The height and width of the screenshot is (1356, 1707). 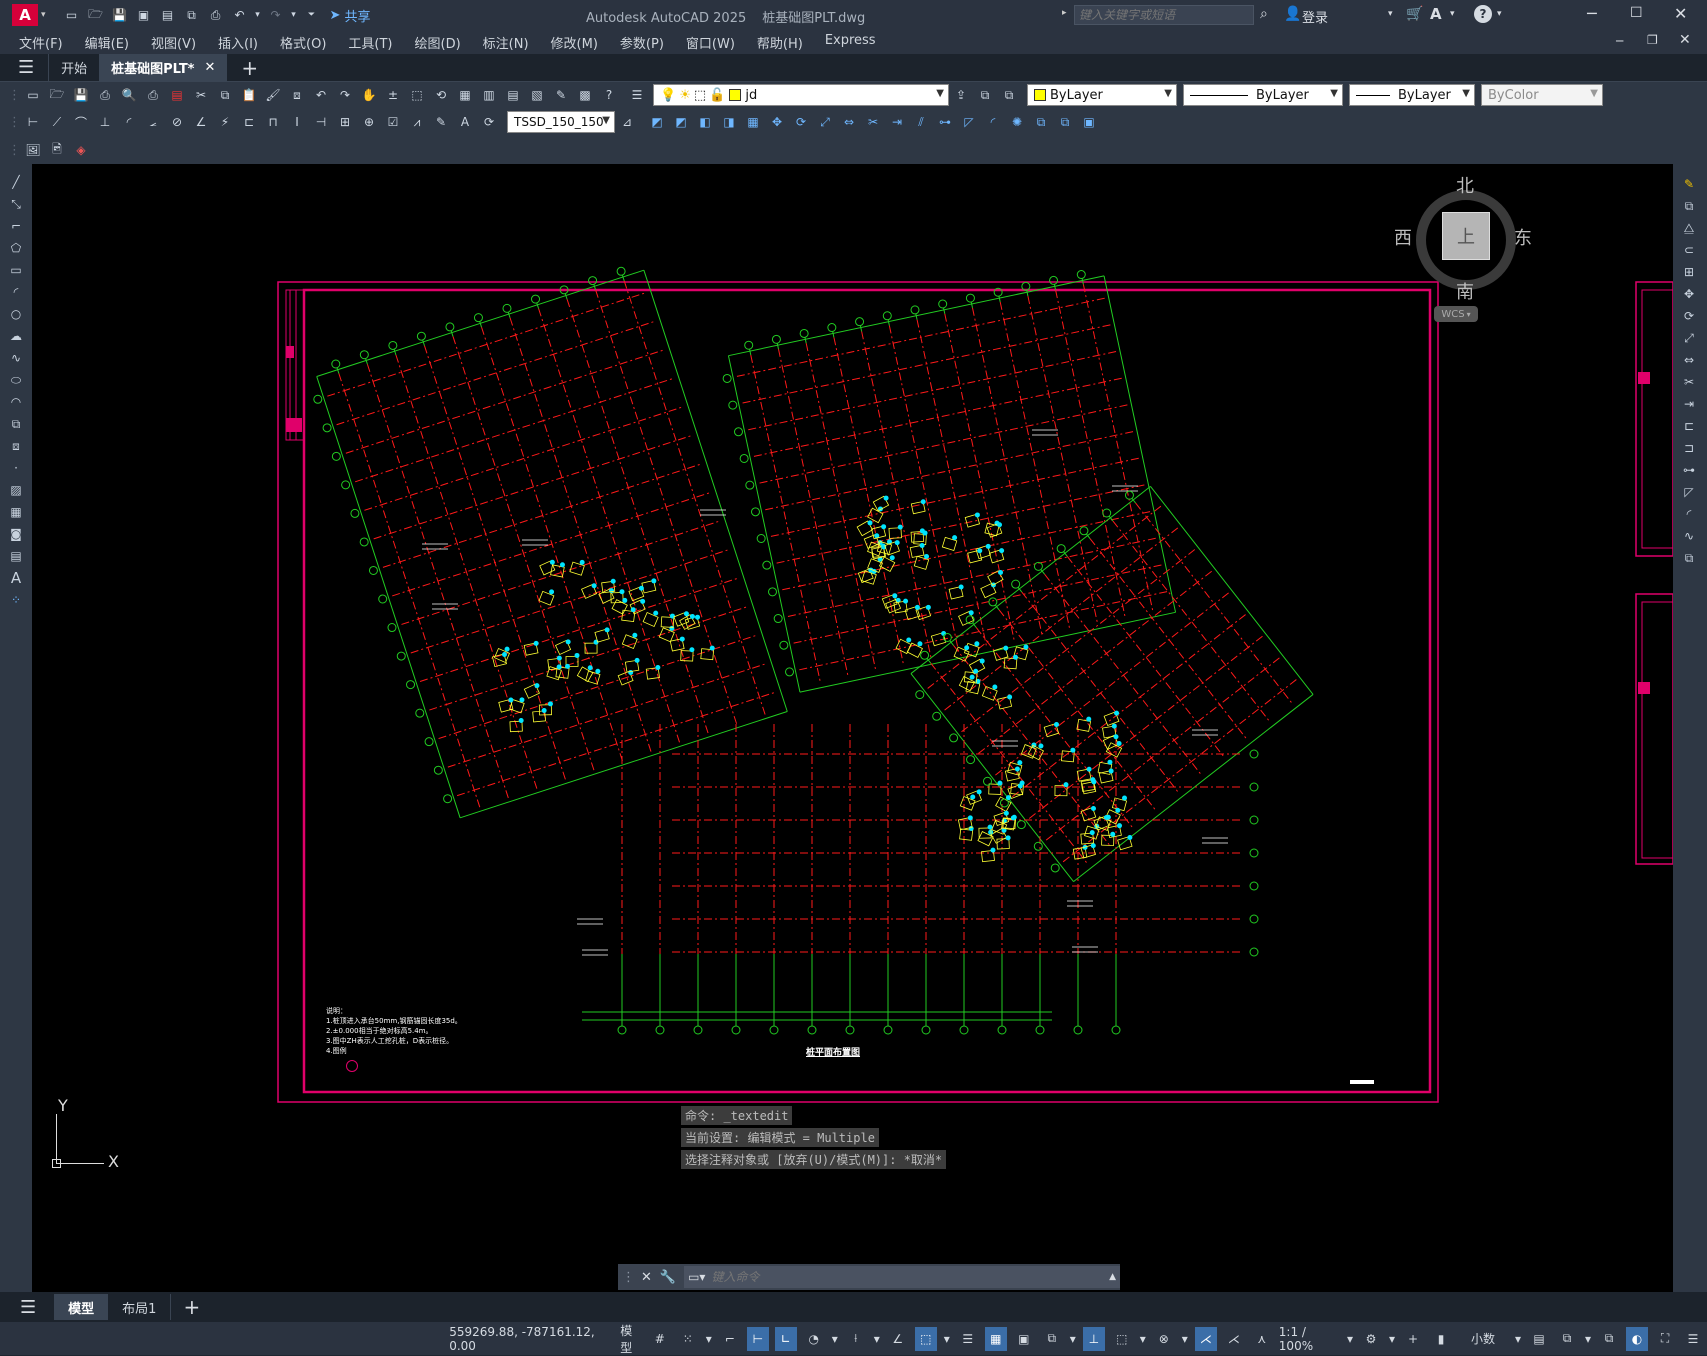 I want to click on ellipse-icon: ⬭, so click(x=16, y=380).